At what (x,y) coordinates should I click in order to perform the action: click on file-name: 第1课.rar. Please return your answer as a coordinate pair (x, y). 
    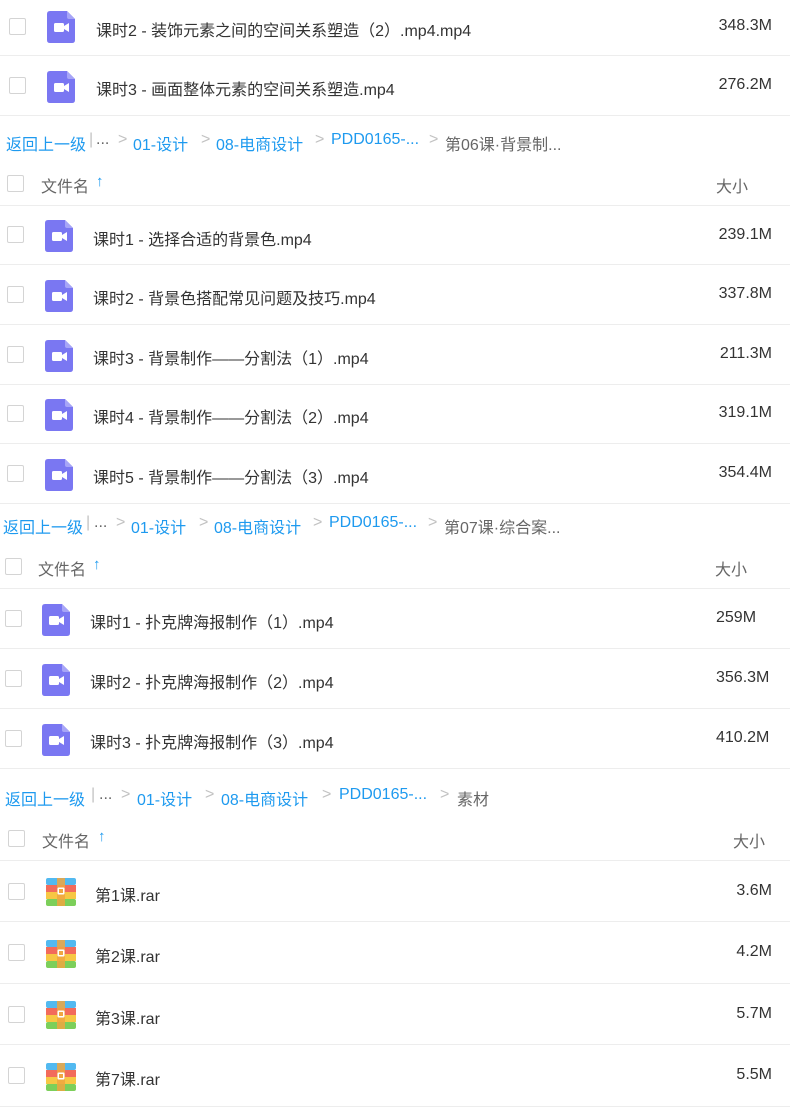
    Looking at the image, I should click on (127, 894).